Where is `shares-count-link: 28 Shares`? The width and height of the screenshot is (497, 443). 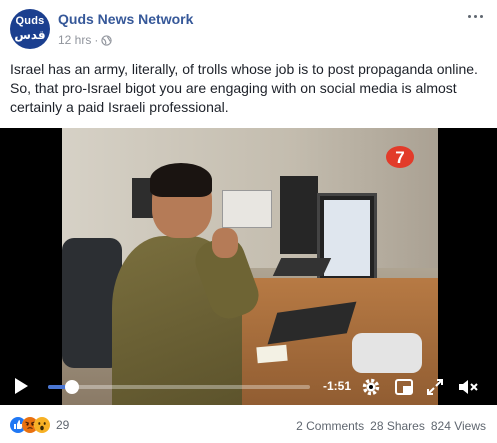
shares-count-link: 28 Shares is located at coordinates (397, 426).